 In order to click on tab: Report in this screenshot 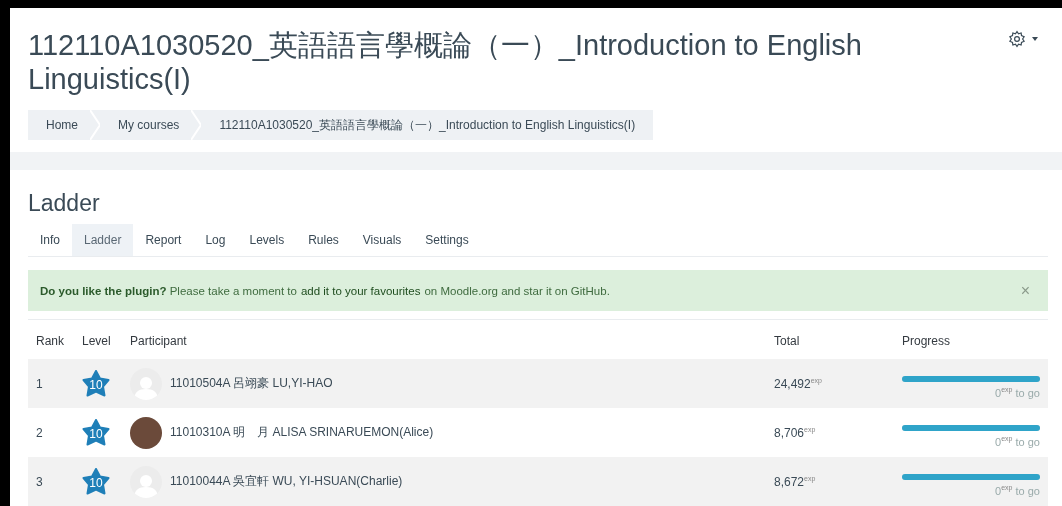, I will do `click(163, 240)`.